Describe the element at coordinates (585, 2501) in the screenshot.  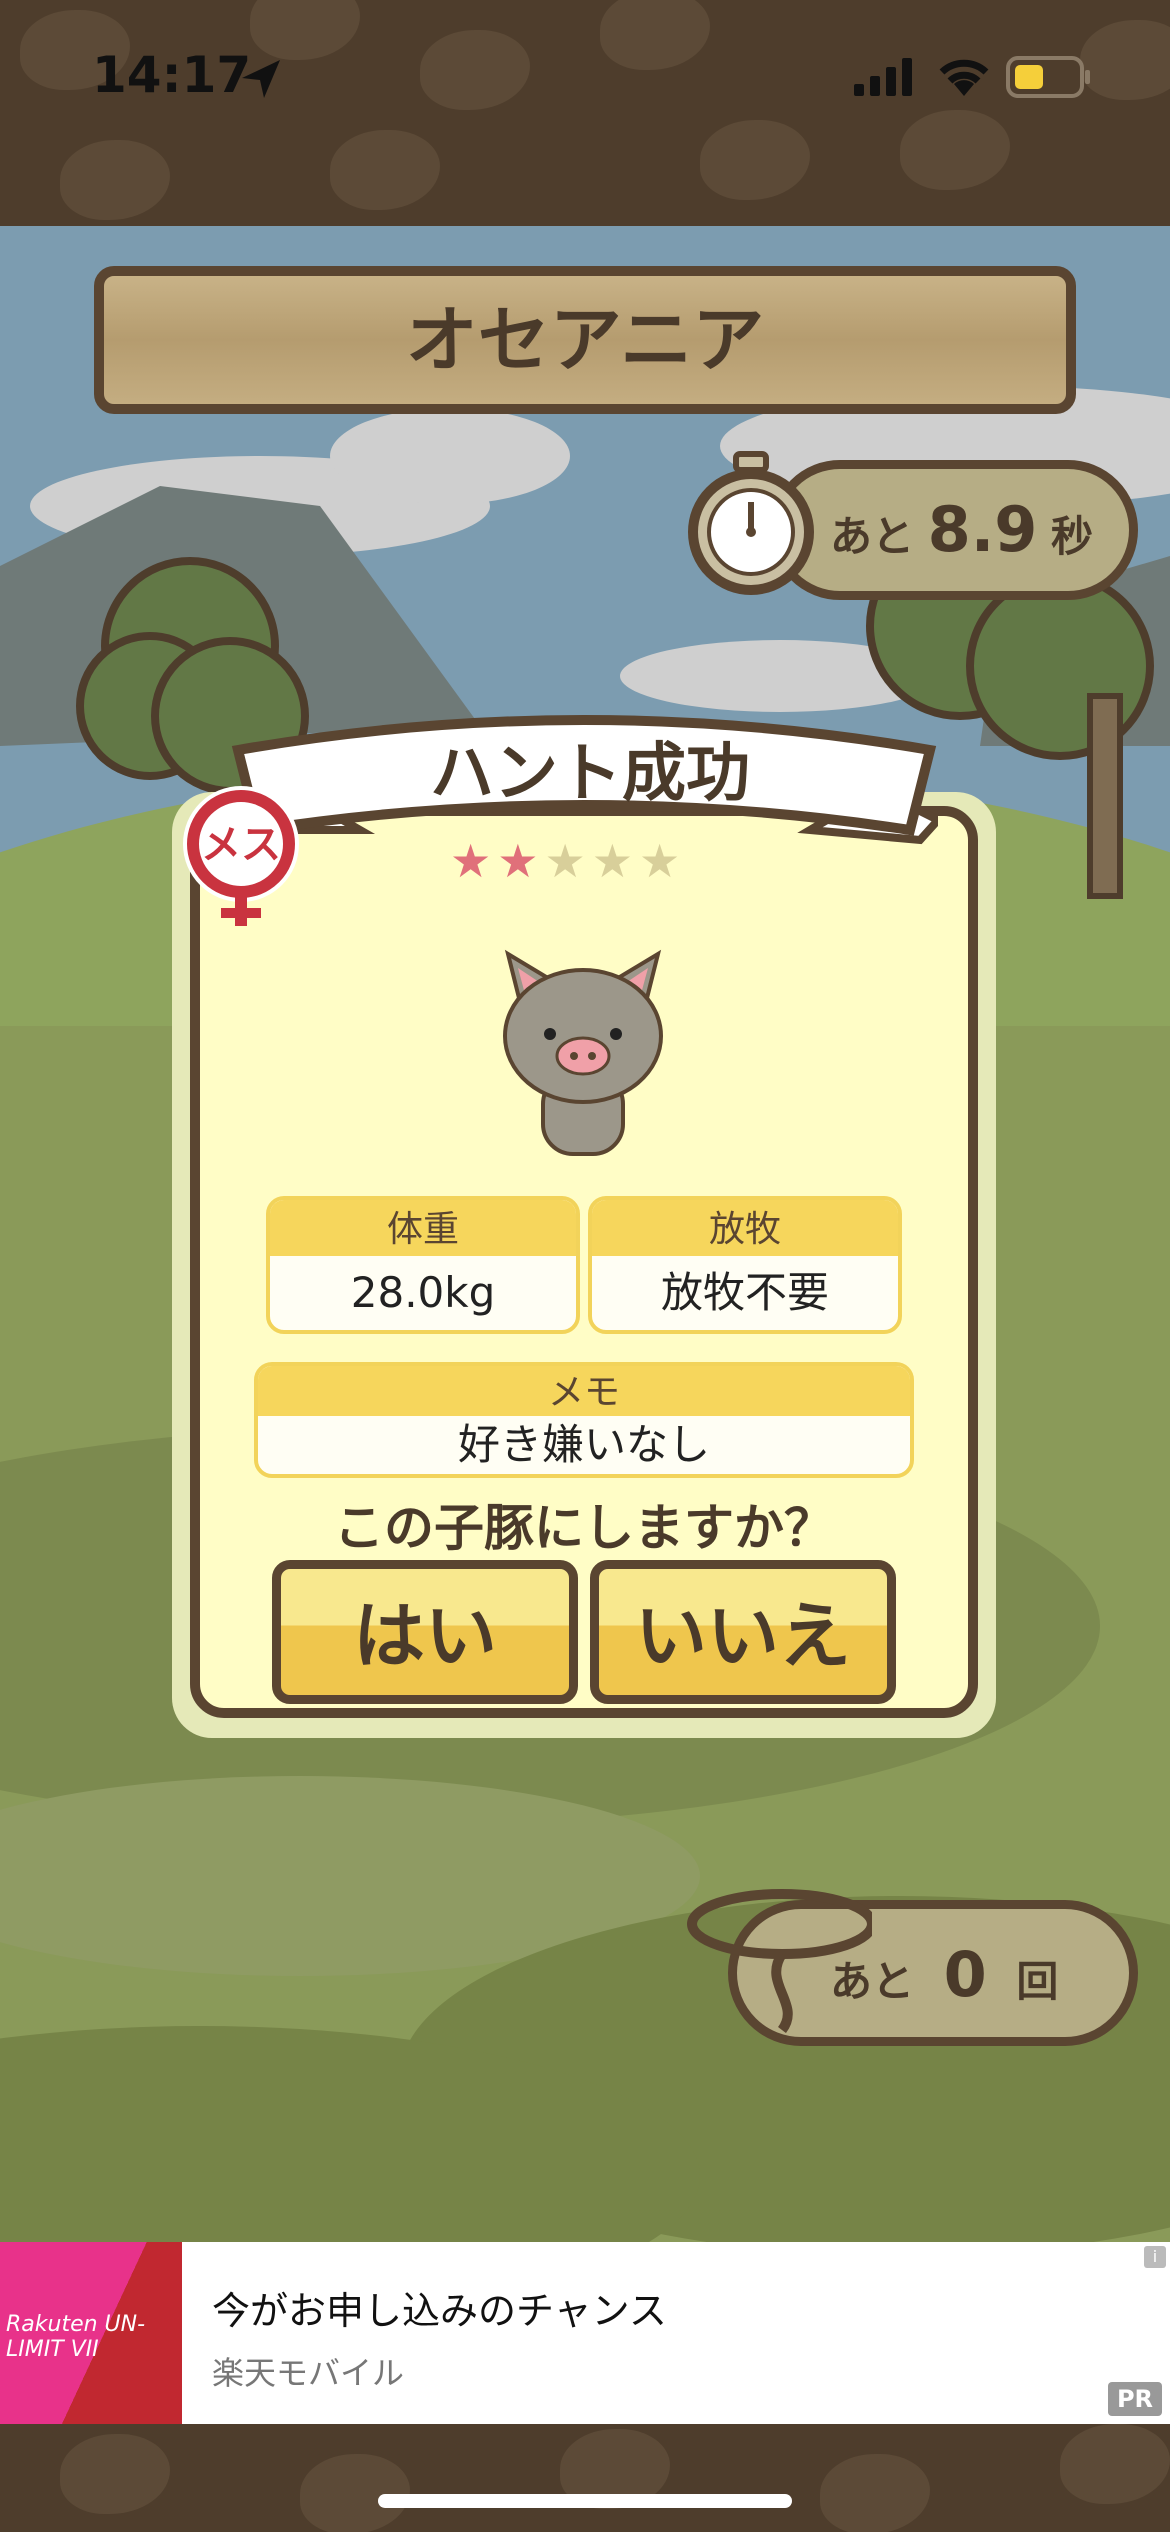
I see `home-indicator` at that location.